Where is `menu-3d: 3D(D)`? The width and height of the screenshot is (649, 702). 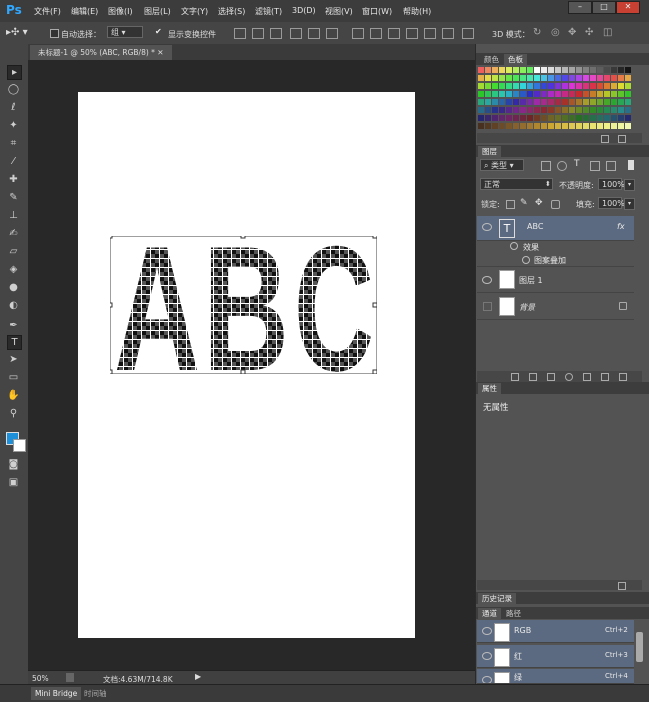 menu-3d: 3D(D) is located at coordinates (304, 10).